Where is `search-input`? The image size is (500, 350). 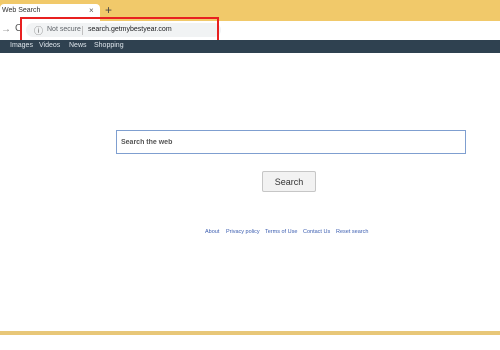 search-input is located at coordinates (291, 142).